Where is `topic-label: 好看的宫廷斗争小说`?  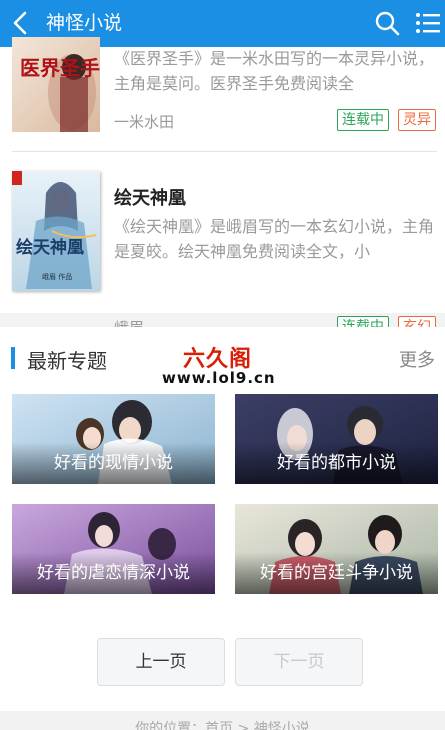 topic-label: 好看的宫廷斗争小说 is located at coordinates (336, 573).